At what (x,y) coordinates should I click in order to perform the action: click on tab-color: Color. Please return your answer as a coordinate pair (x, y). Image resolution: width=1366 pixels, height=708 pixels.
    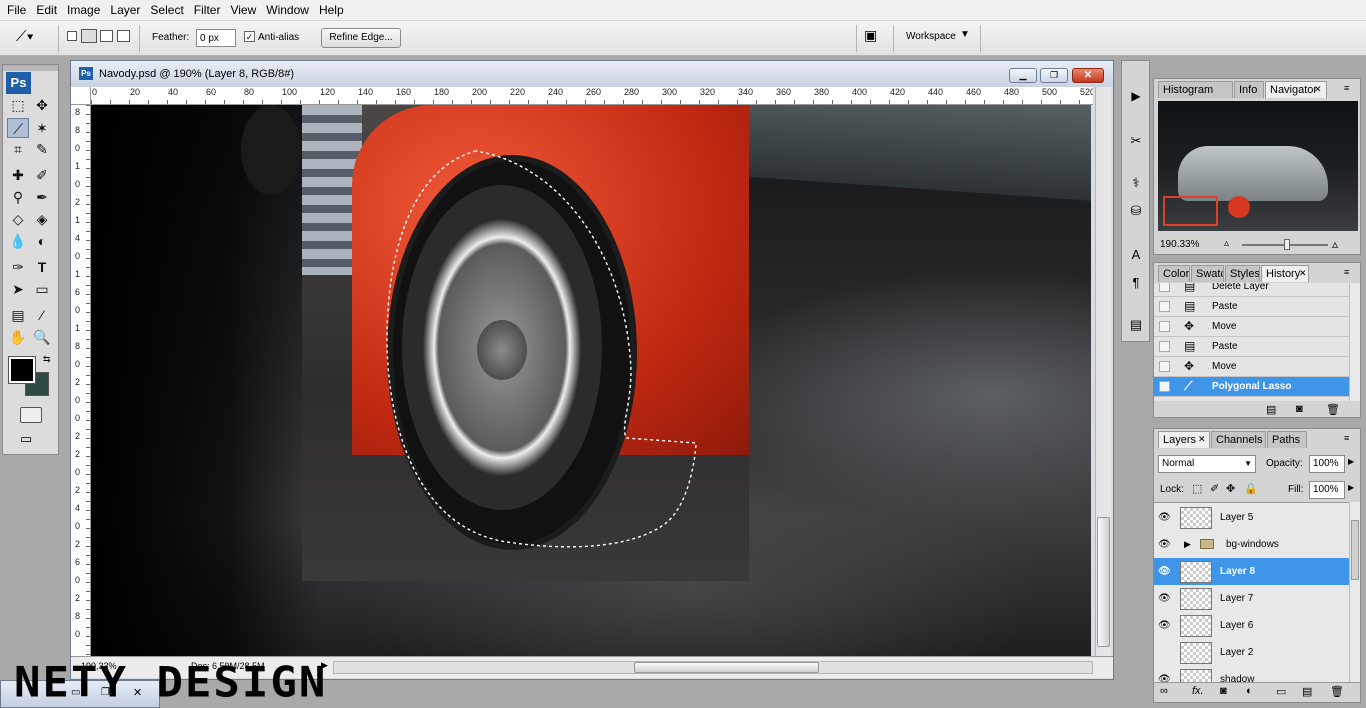
    Looking at the image, I should click on (1174, 273).